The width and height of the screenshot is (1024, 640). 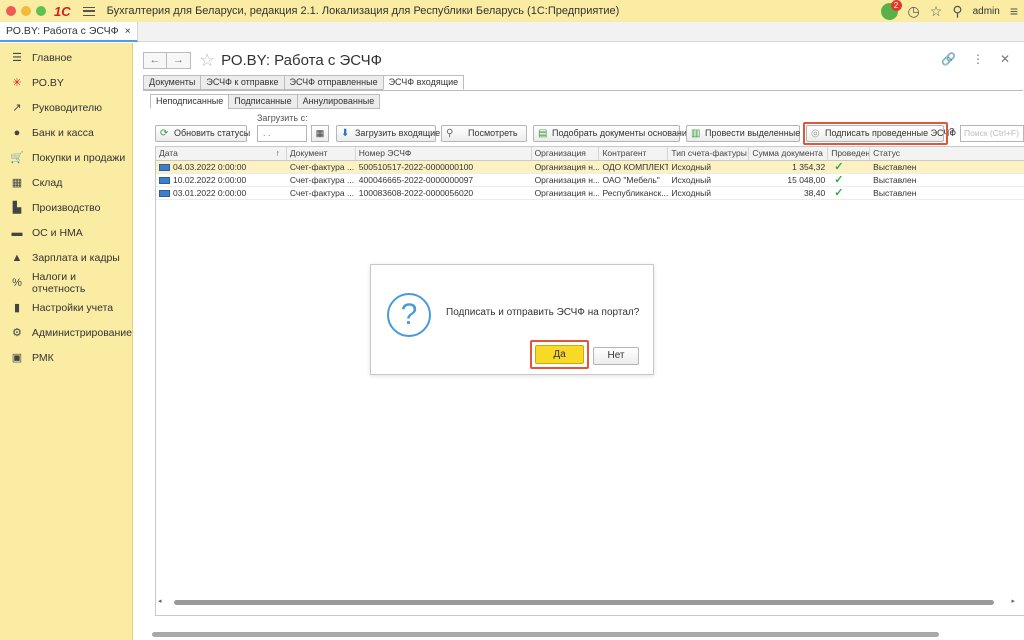 I want to click on tab-documents: Документы, so click(x=172, y=82).